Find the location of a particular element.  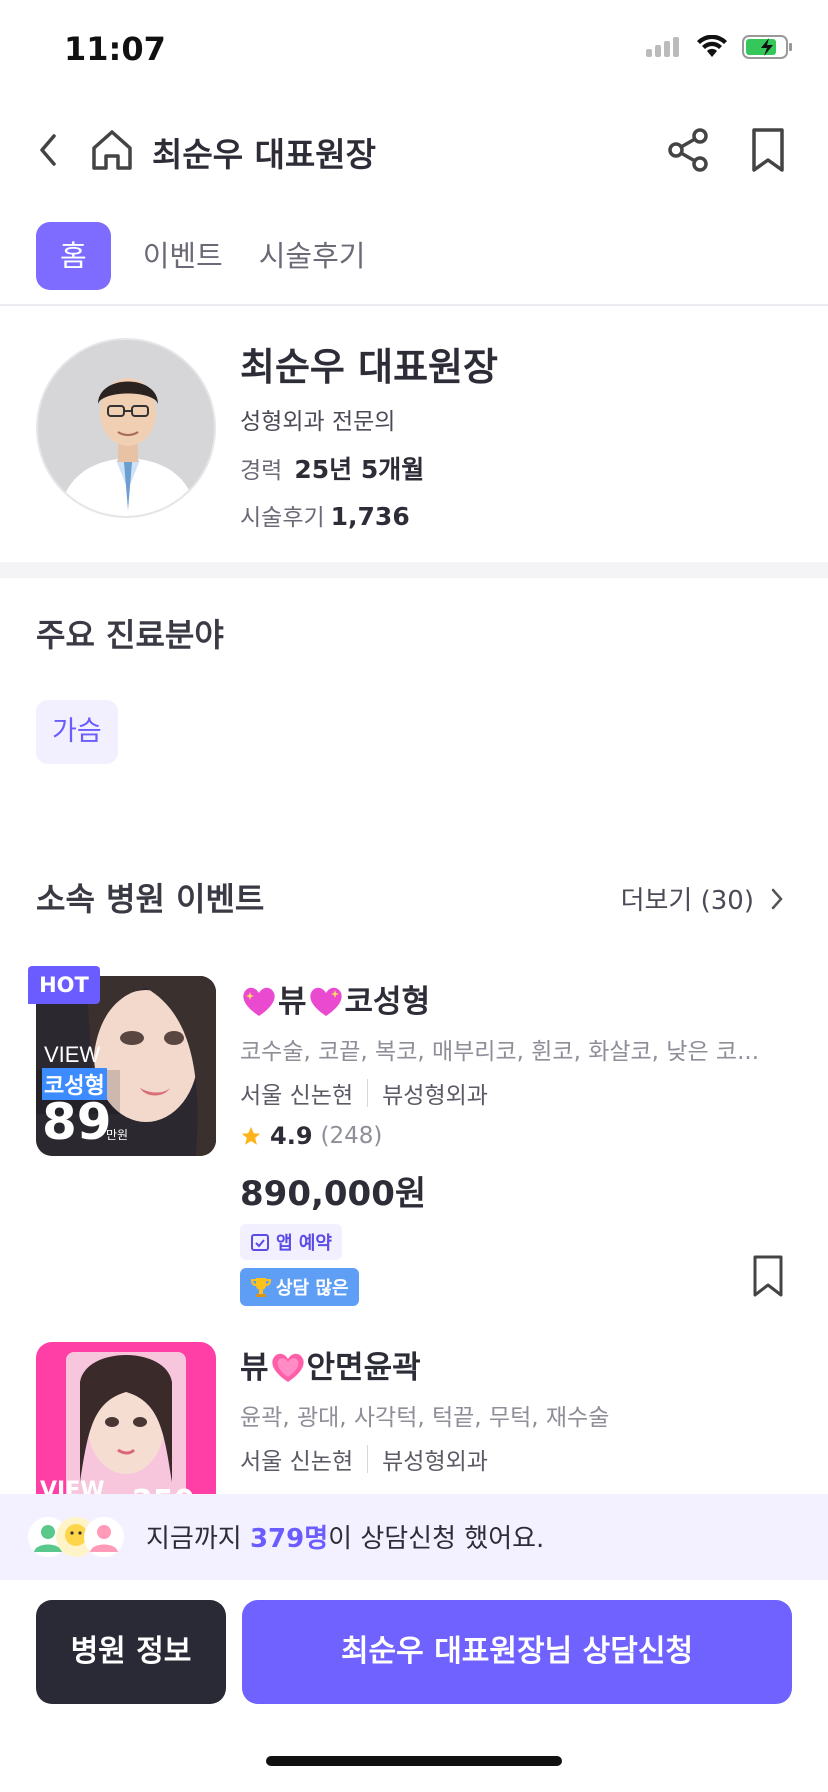

tab-bar: 홈 이벤트 시술후기 is located at coordinates (209, 256).